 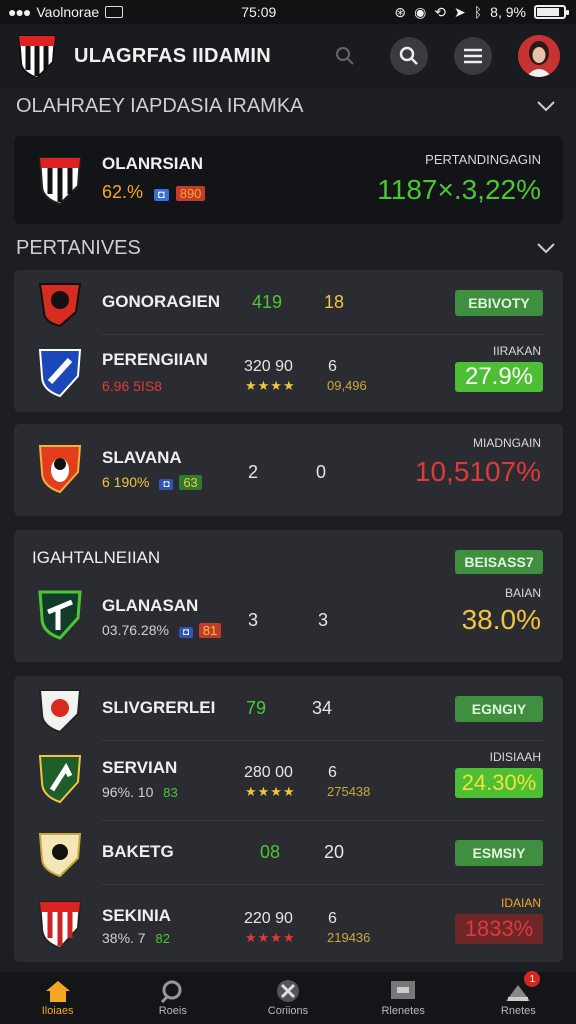 I want to click on match-tag: IDISIAAH, so click(x=515, y=757).